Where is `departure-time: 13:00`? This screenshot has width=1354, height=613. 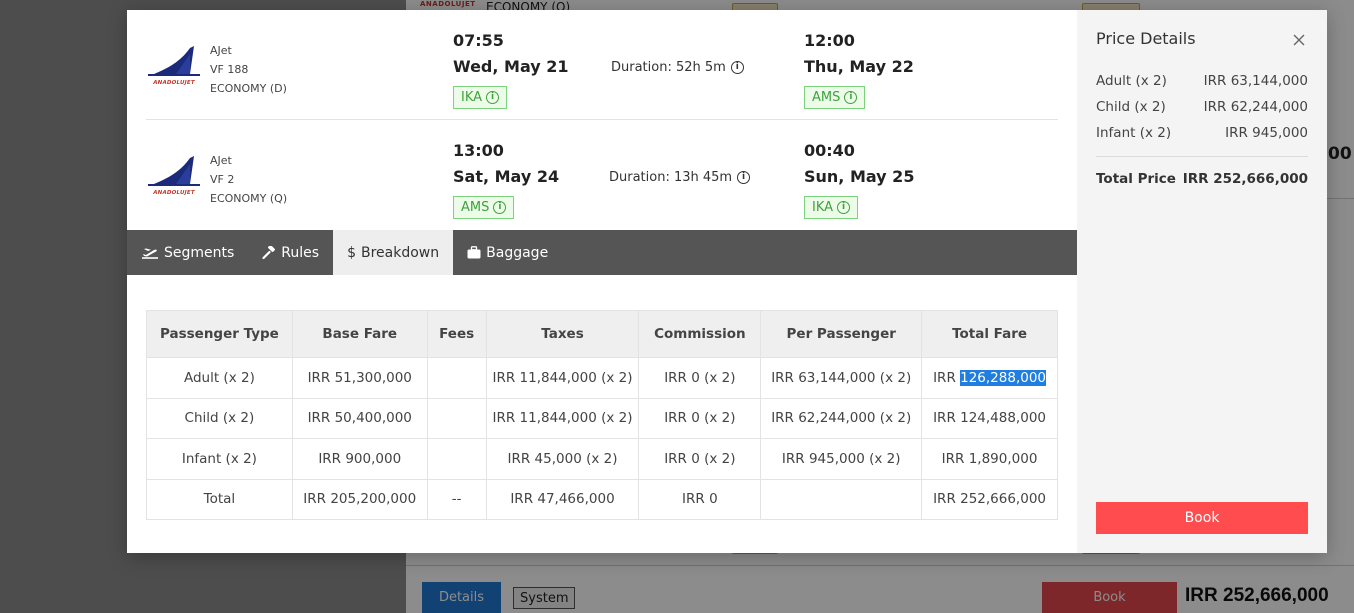
departure-time: 13:00 is located at coordinates (478, 150).